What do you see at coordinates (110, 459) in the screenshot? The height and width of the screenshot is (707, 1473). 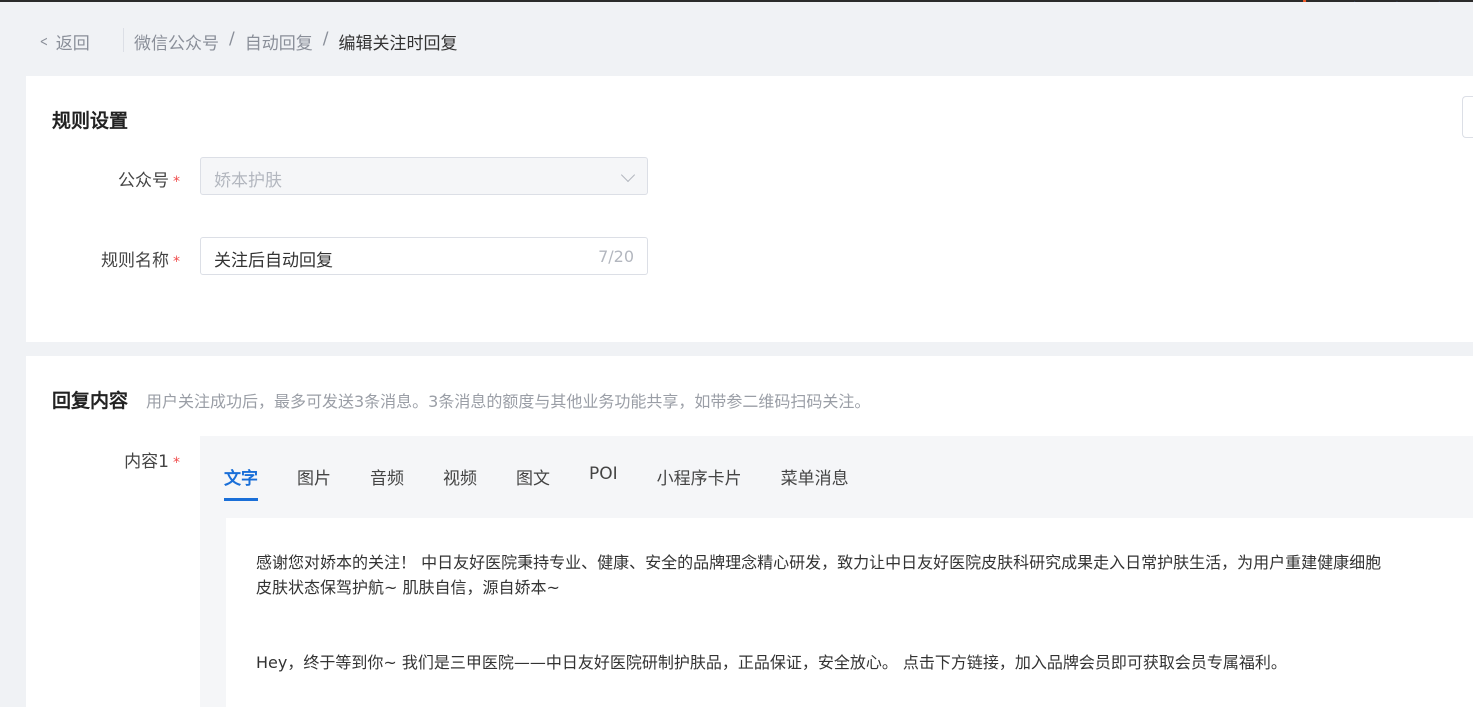 I see `content-1-label: 内容1 *` at bounding box center [110, 459].